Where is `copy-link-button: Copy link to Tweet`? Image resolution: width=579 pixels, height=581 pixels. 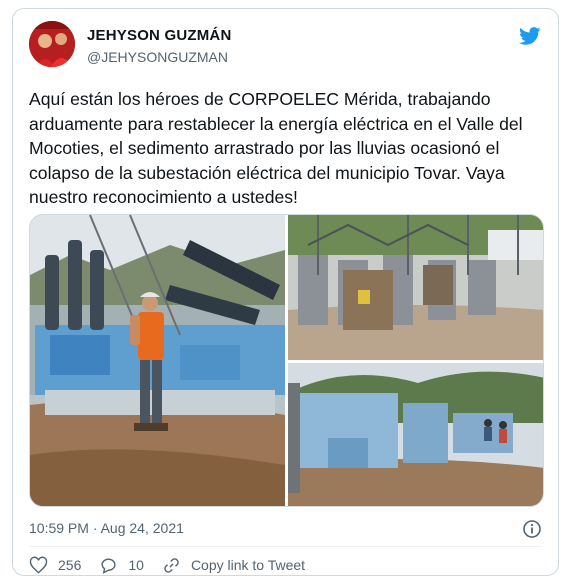 copy-link-button: Copy link to Tweet is located at coordinates (233, 565).